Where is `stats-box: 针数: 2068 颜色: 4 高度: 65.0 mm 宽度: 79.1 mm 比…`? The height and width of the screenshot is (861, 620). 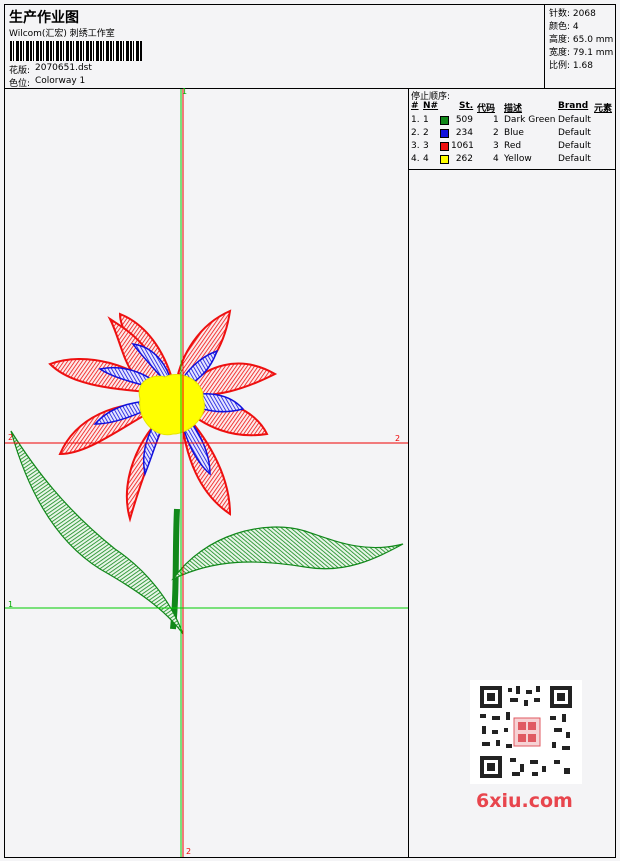
stats-box: 针数: 2068 颜色: 4 高度: 65.0 mm 宽度: 79.1 mm 比… is located at coordinates (580, 46).